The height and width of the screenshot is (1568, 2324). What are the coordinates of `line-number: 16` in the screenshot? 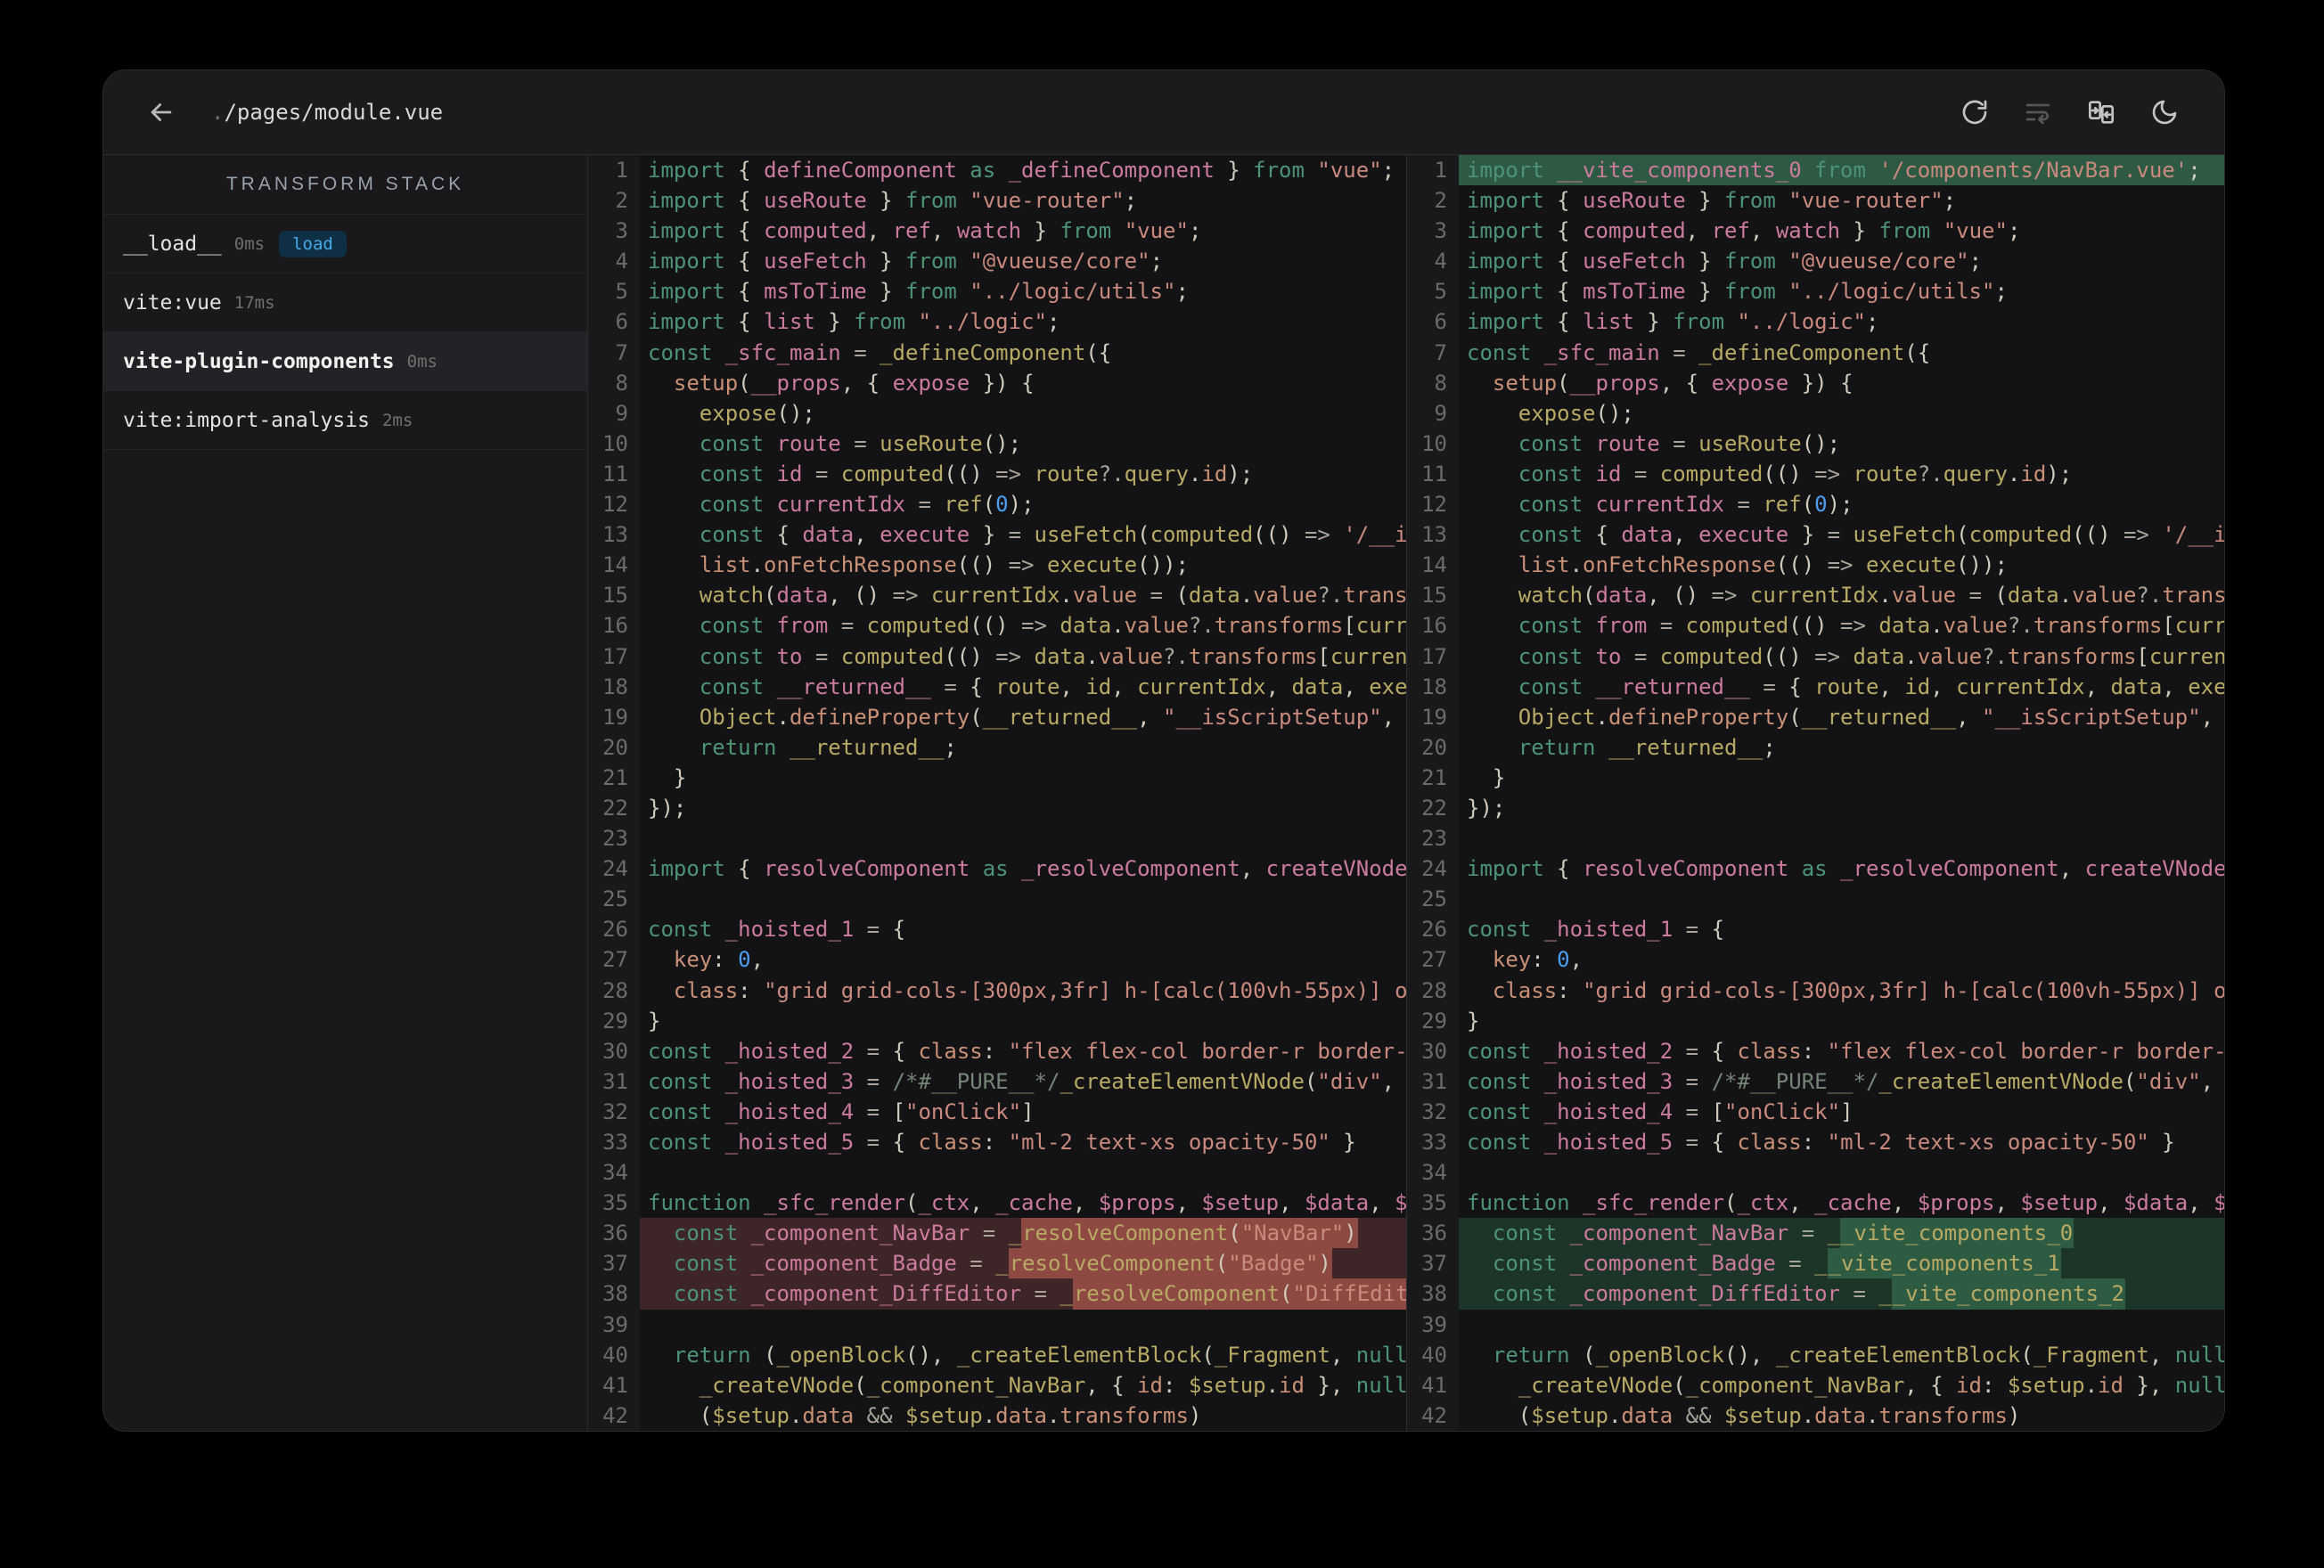 It's located at (1433, 625).